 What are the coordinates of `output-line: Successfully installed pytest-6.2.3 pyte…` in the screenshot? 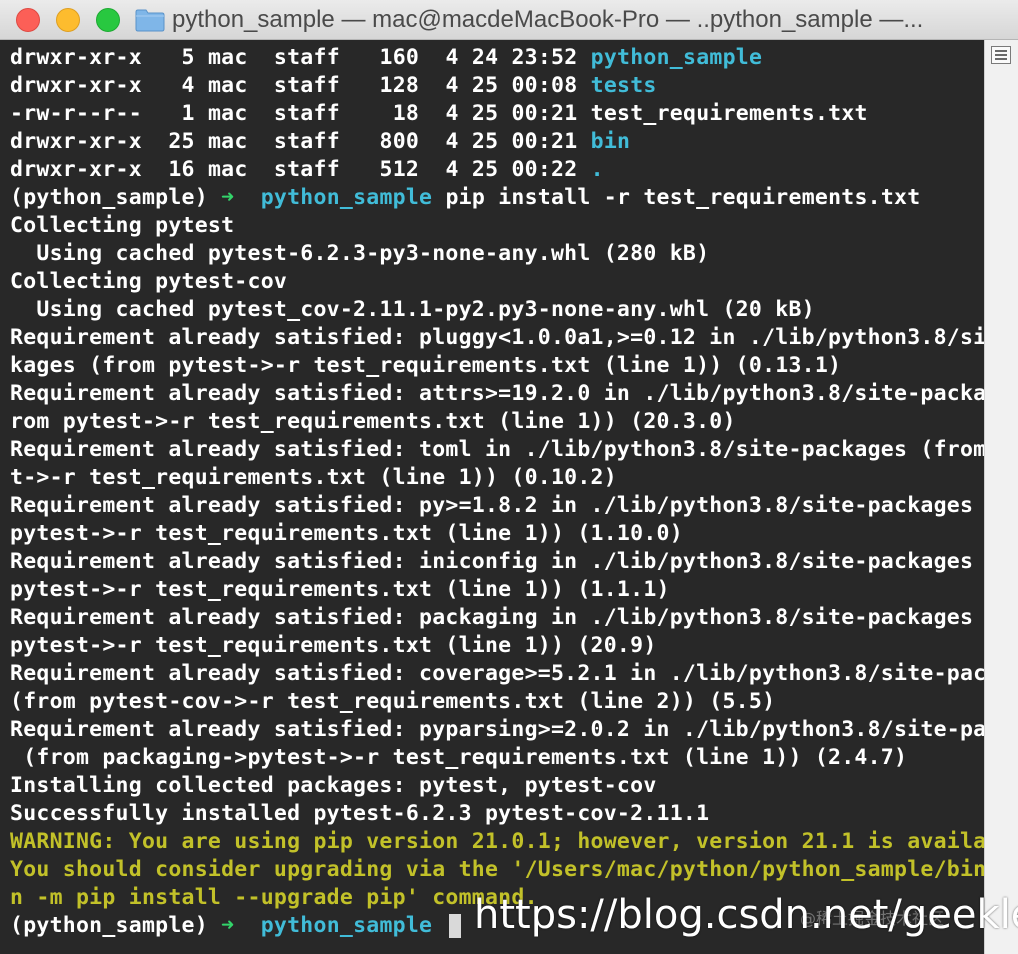 It's located at (360, 813).